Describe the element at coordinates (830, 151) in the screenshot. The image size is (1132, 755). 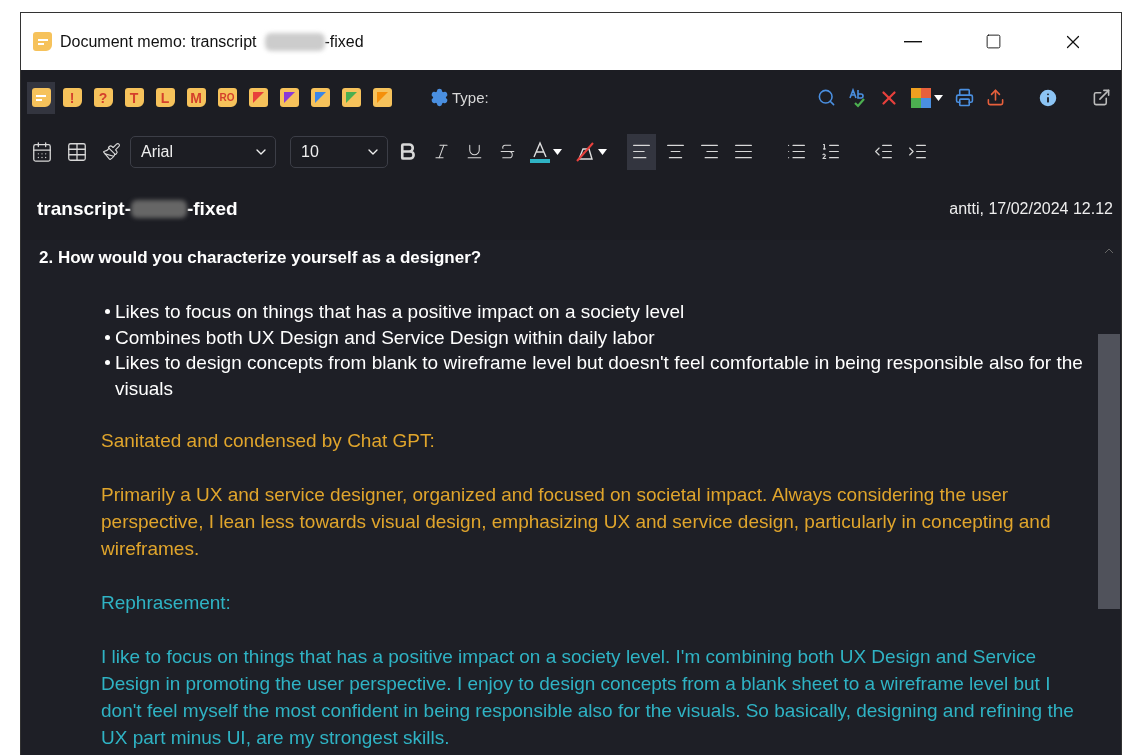
I see `numbered-list-icon` at that location.